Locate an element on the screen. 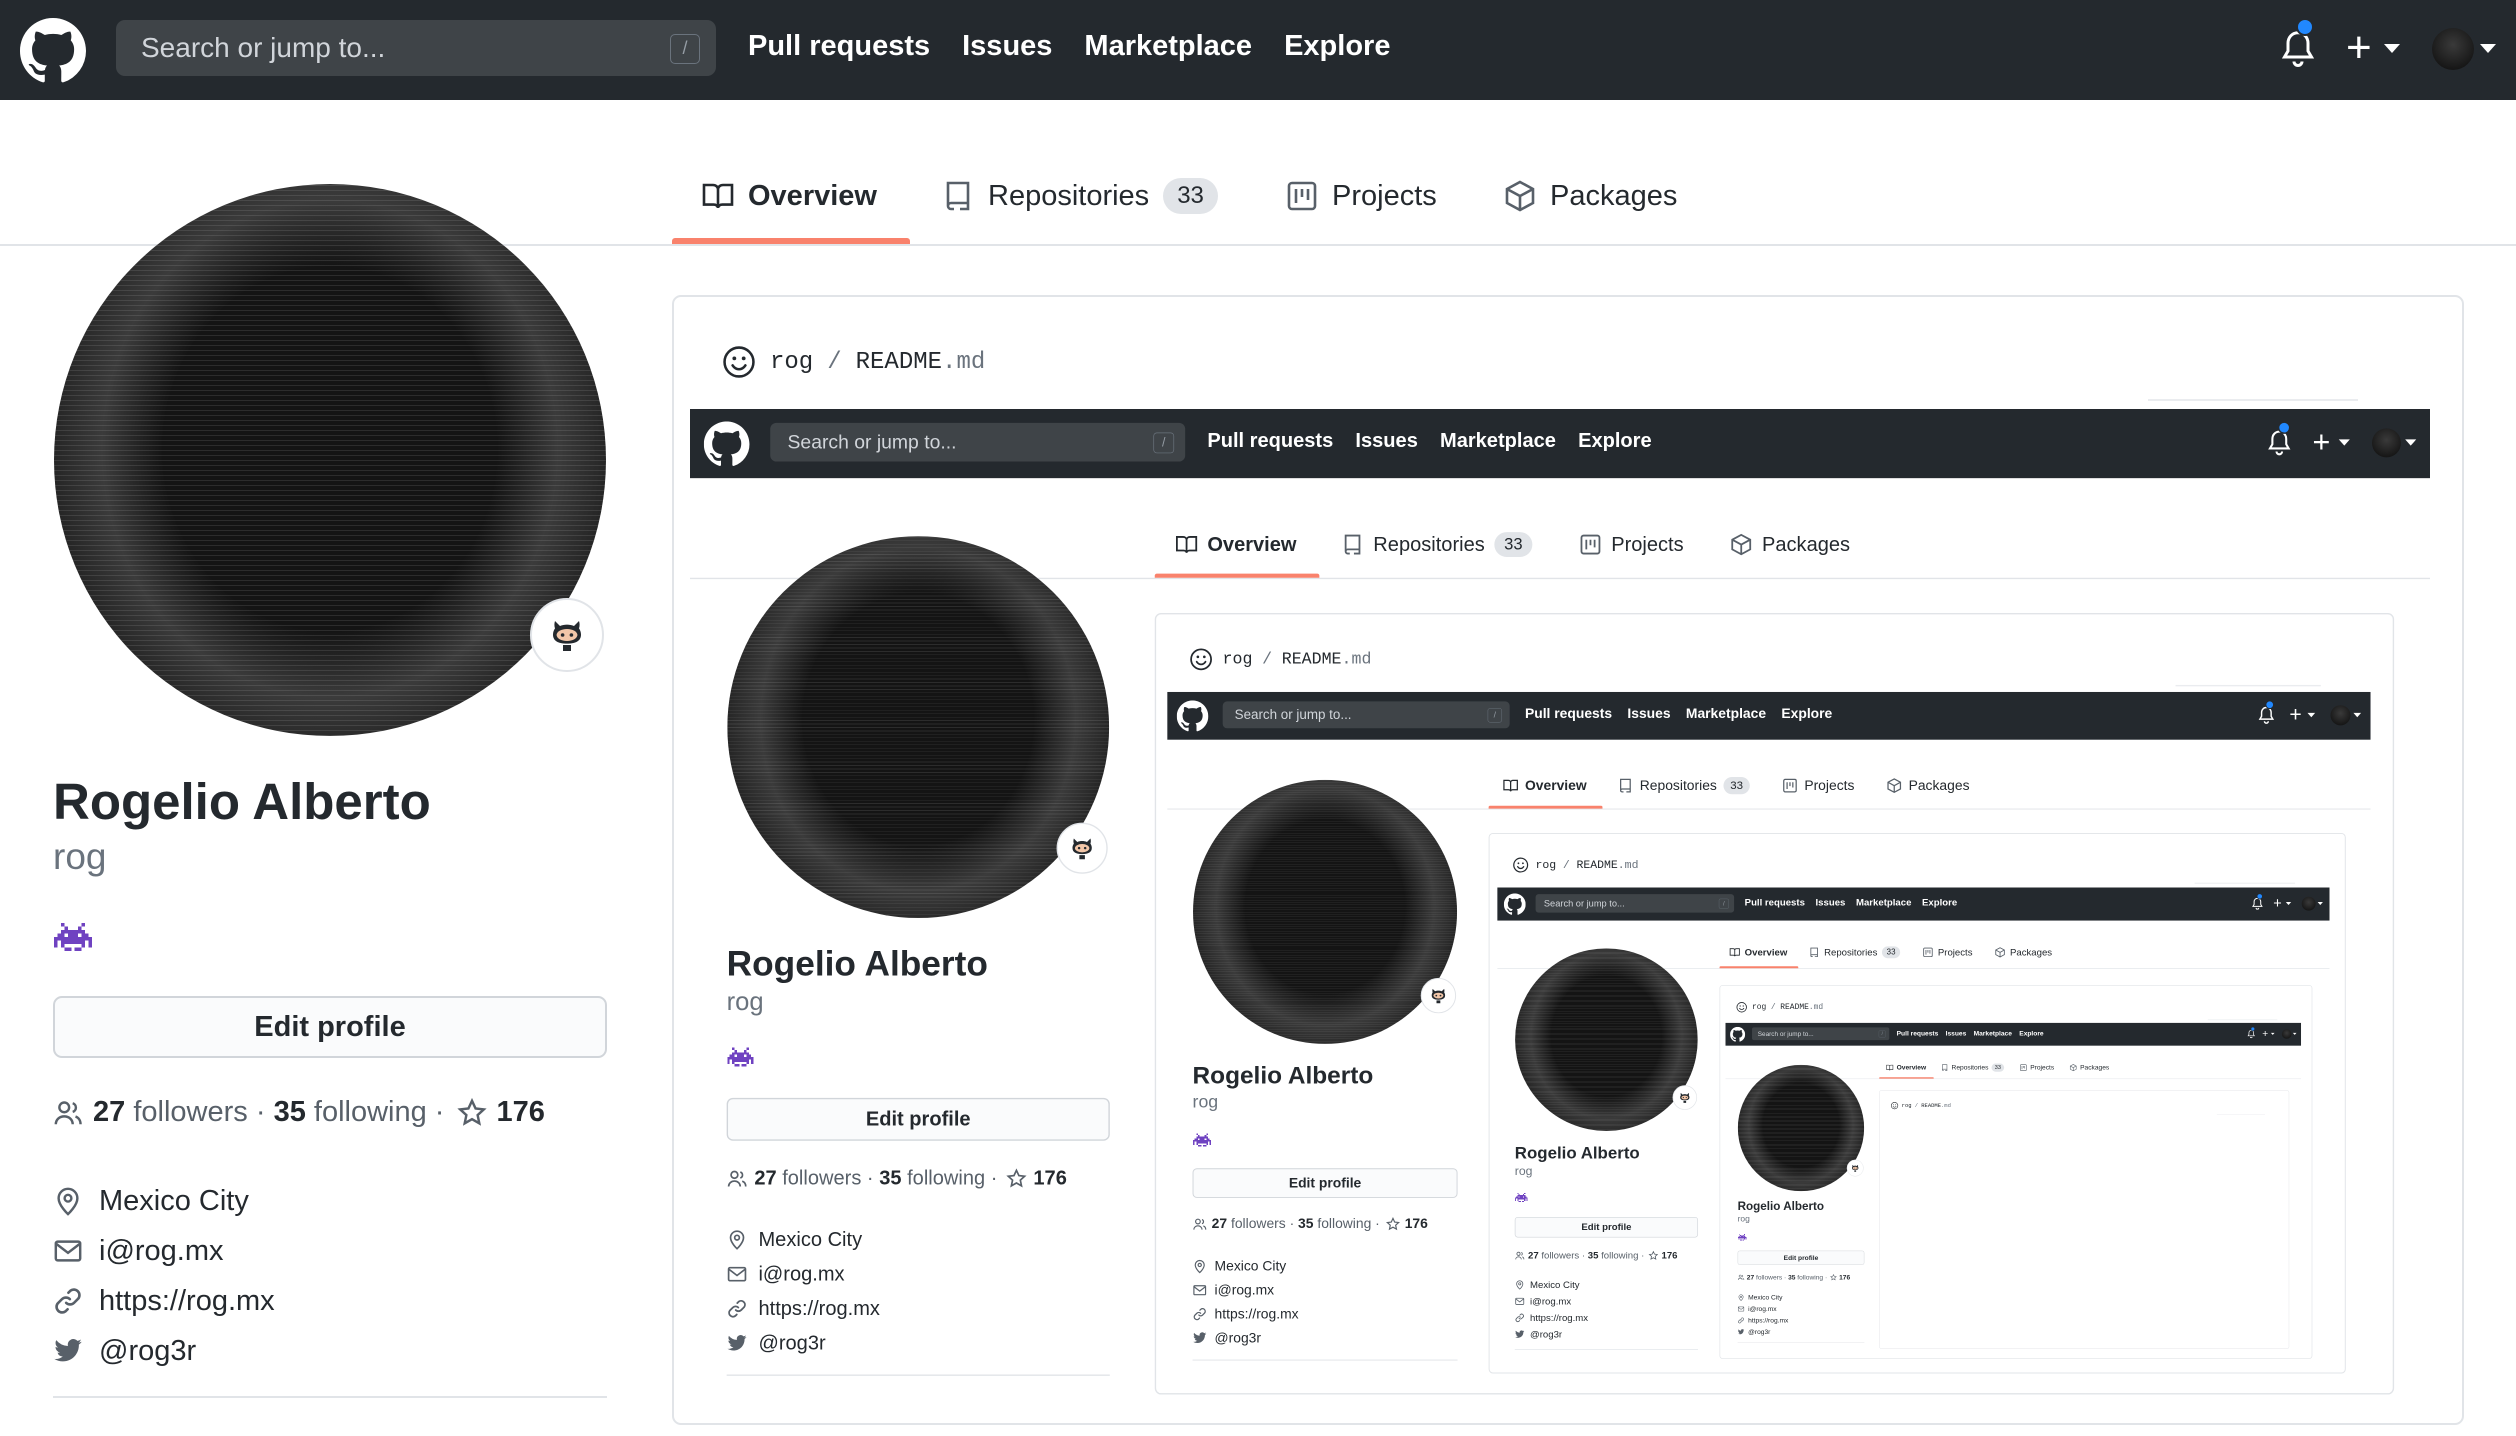 This screenshot has width=2516, height=1436. vcard-location: Mexico City is located at coordinates (1551, 1285).